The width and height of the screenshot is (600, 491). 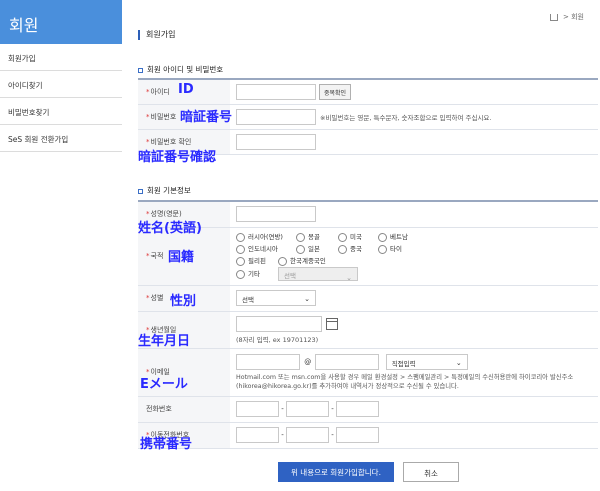 What do you see at coordinates (414, 330) in the screenshot?
I see `birthdate-cell: (8자리 입력, ex 19701123)` at bounding box center [414, 330].